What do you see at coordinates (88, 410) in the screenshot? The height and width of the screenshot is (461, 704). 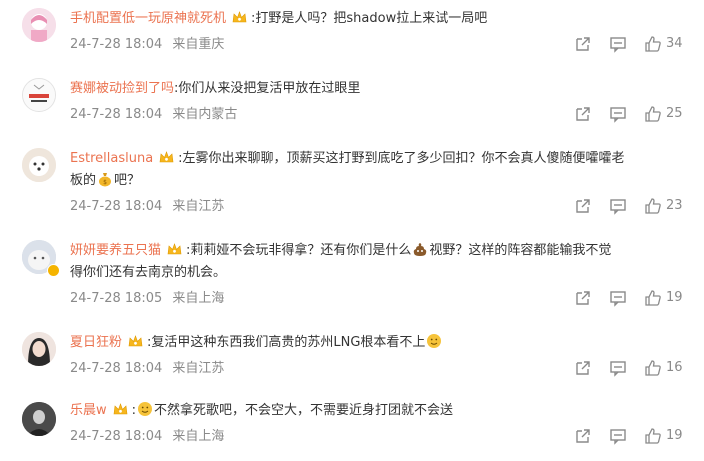 I see `username-link: 乐晨w` at bounding box center [88, 410].